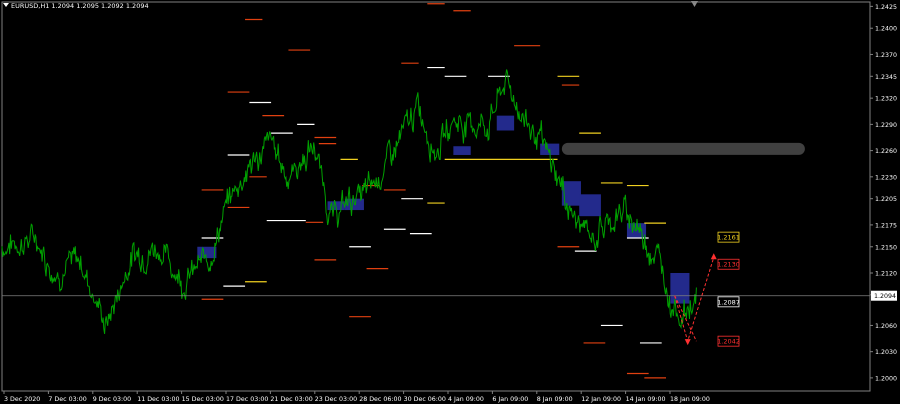 The width and height of the screenshot is (900, 404). What do you see at coordinates (886, 99) in the screenshot?
I see `y-tick-label: 1.2320` at bounding box center [886, 99].